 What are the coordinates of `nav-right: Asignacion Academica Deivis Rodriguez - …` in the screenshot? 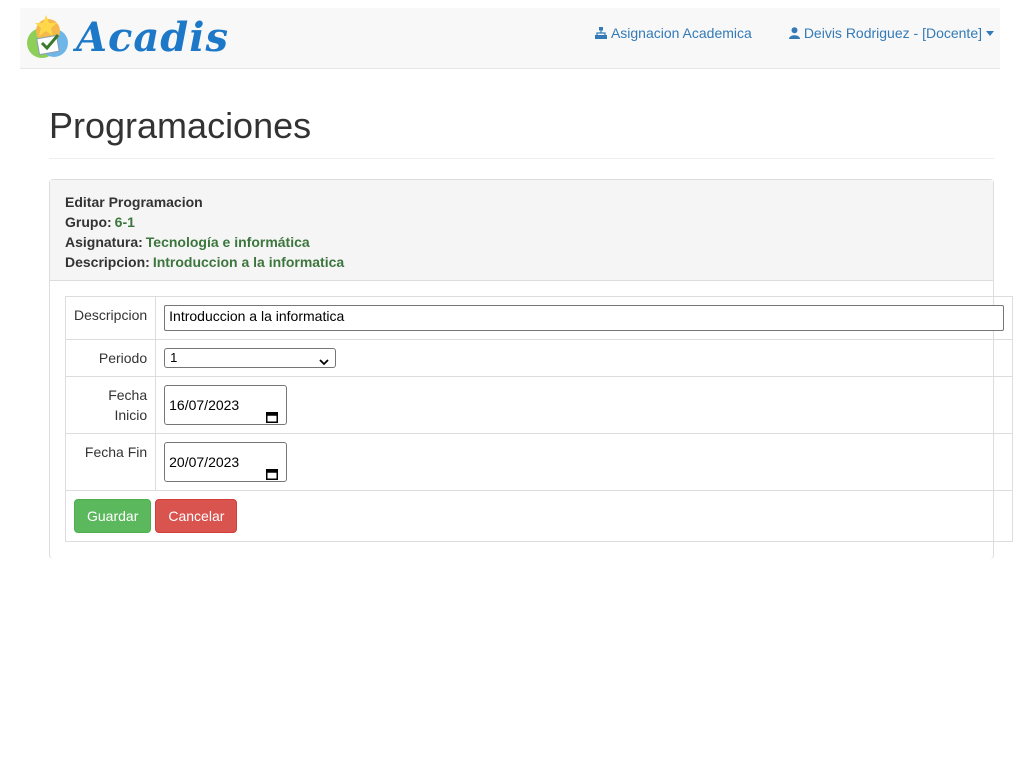 It's located at (794, 33).